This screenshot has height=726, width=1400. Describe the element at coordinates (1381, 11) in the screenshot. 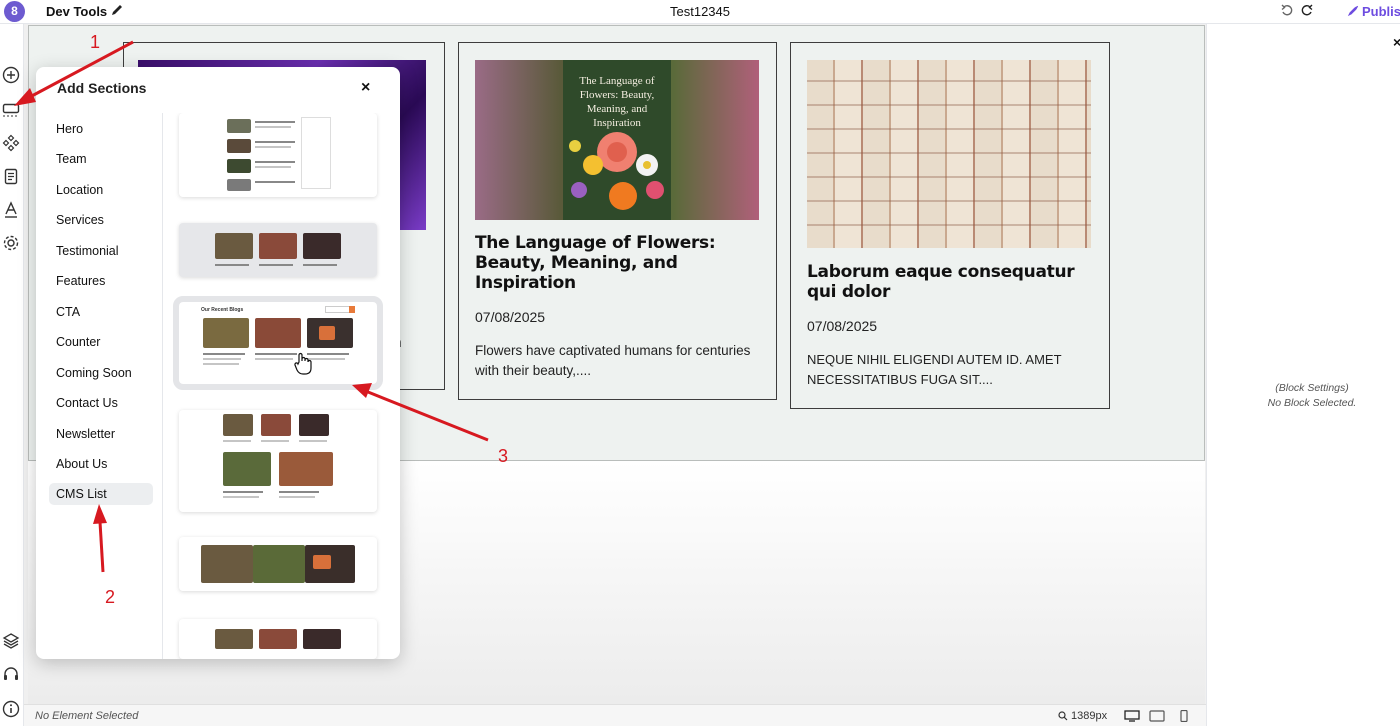

I see `publish-label: Publish` at that location.